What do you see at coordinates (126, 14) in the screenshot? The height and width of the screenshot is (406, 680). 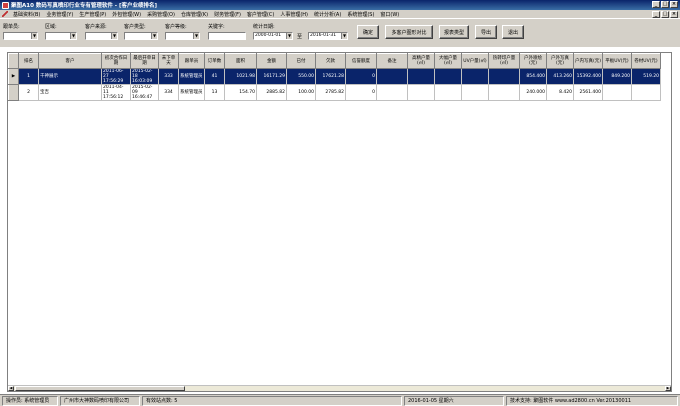 I see `menu-outsourcing: 外包管理(W)` at bounding box center [126, 14].